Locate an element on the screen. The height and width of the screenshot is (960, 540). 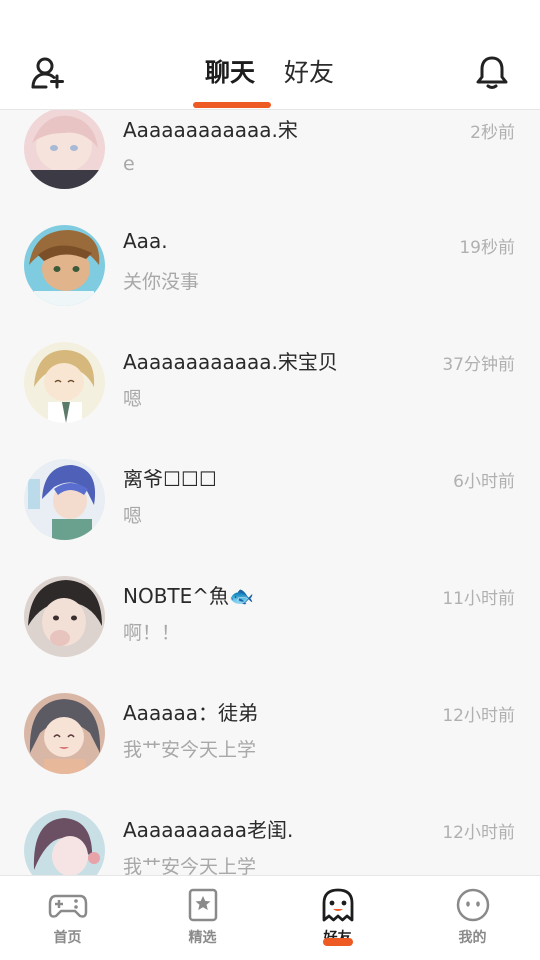
chat-row: Aaa. 关你没事 19秒前 is located at coordinates (270, 283).